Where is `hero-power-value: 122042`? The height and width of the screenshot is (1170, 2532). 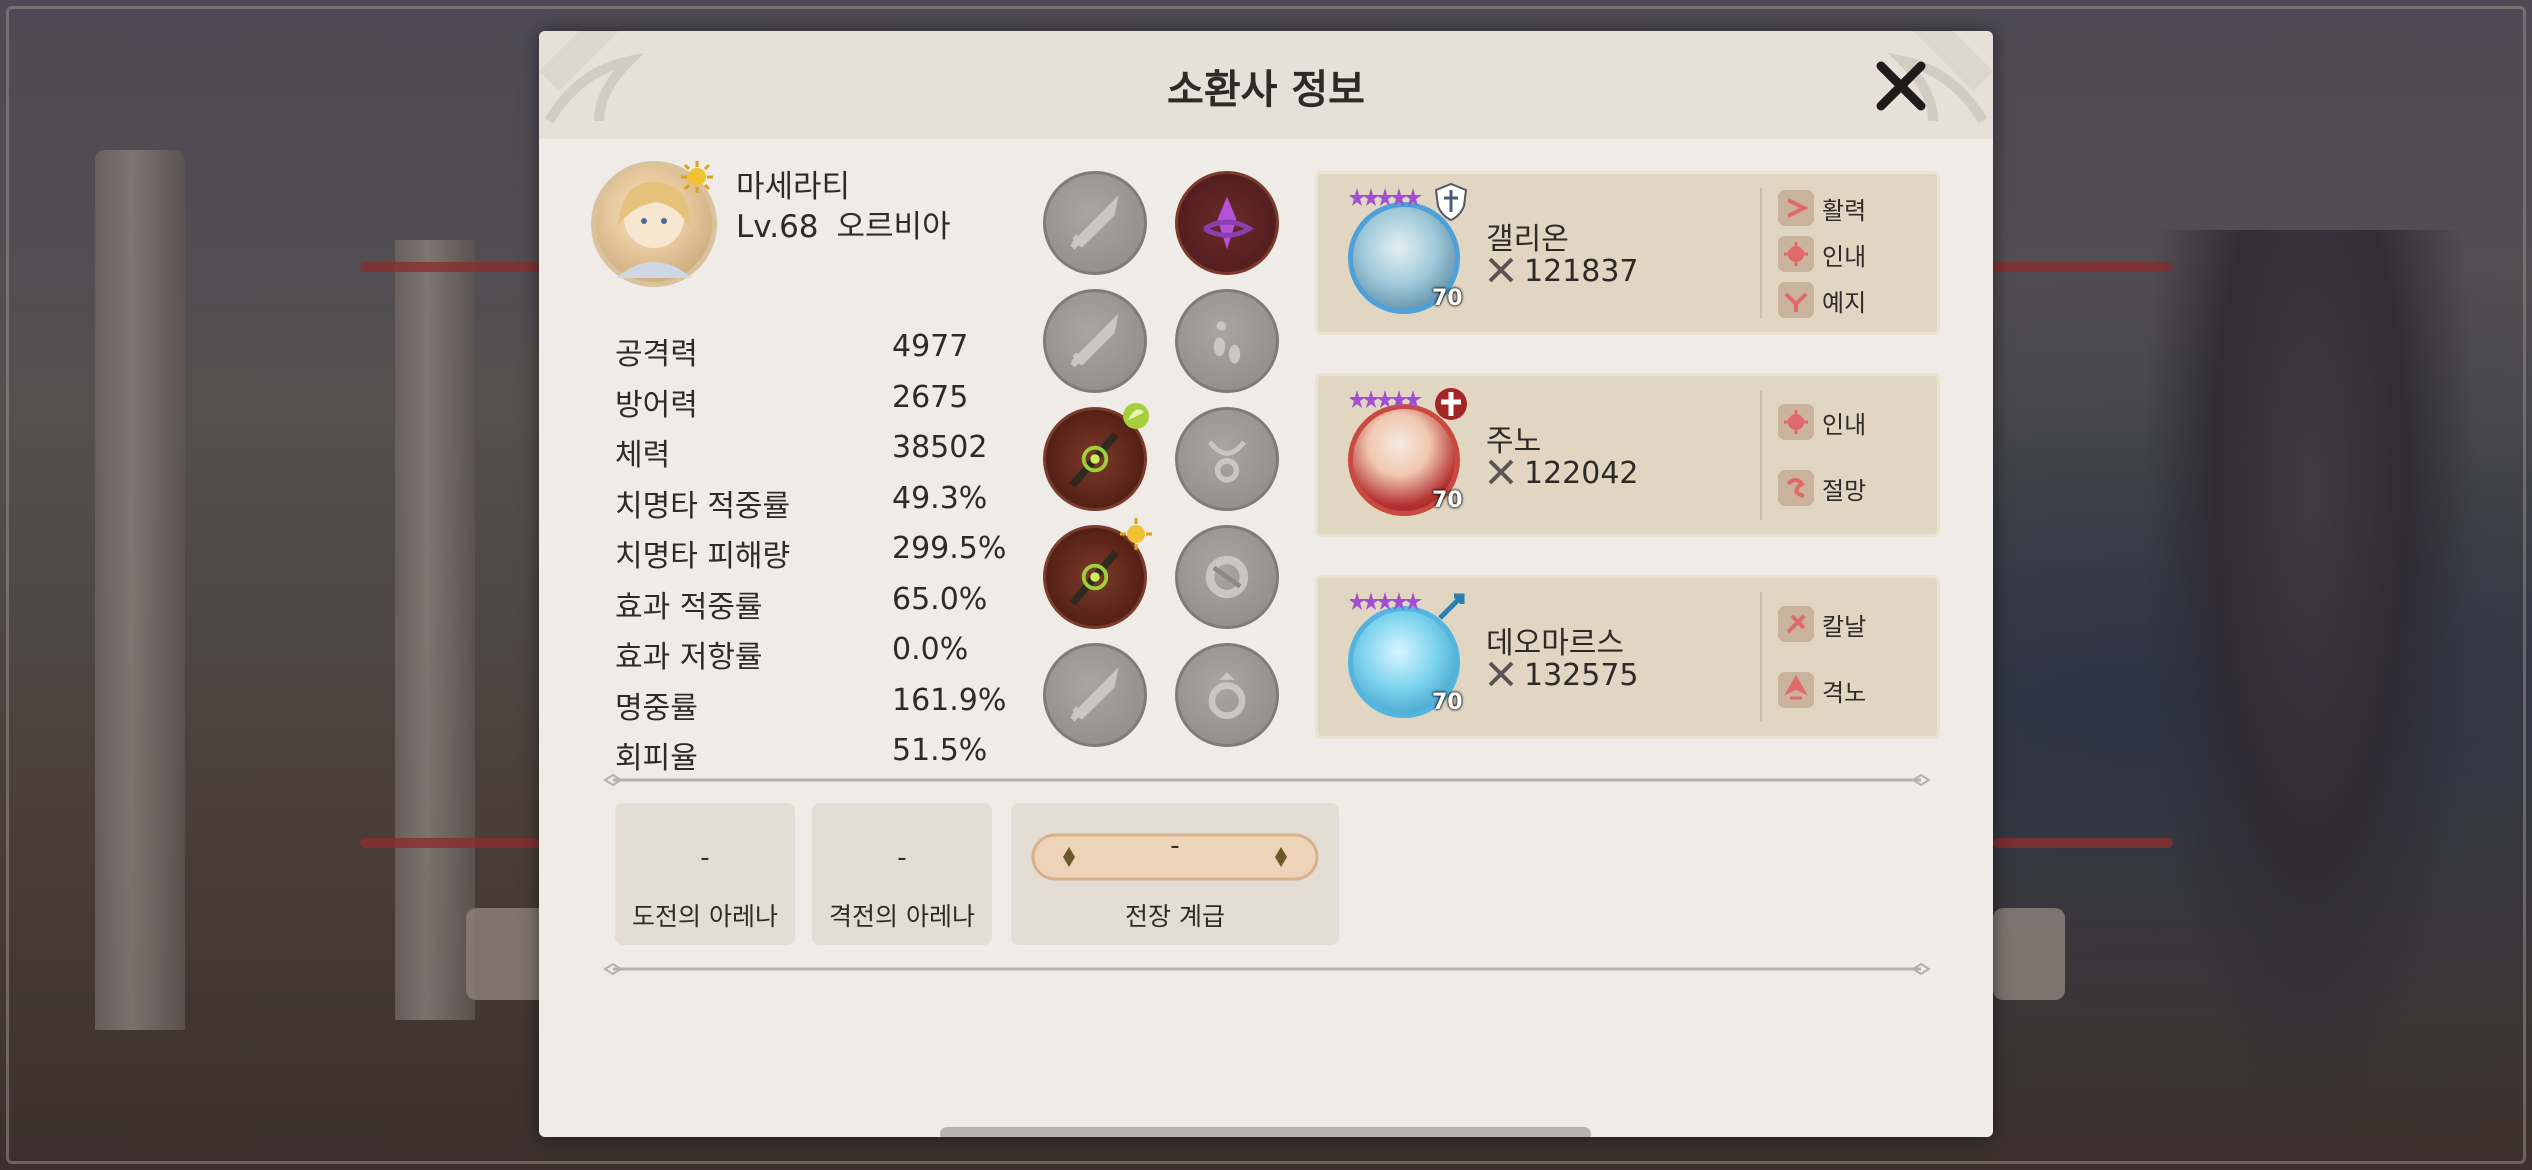
hero-power-value: 122042 is located at coordinates (1581, 473).